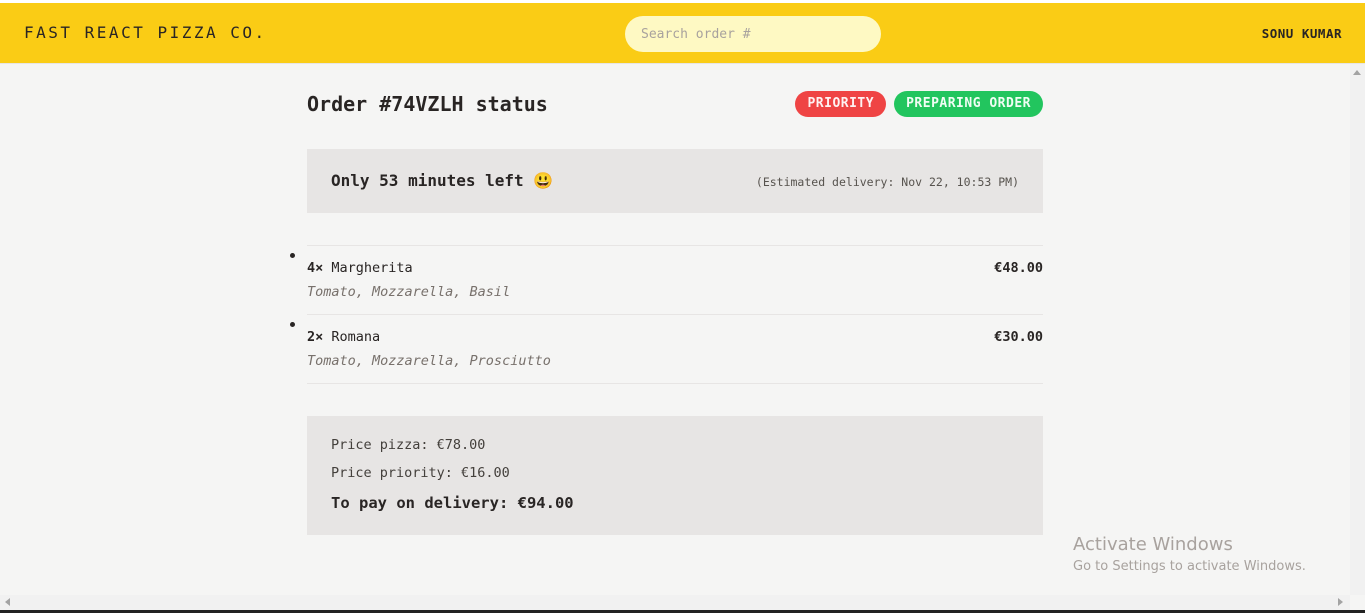  What do you see at coordinates (675, 602) in the screenshot?
I see `horizontal-scrollbar` at bounding box center [675, 602].